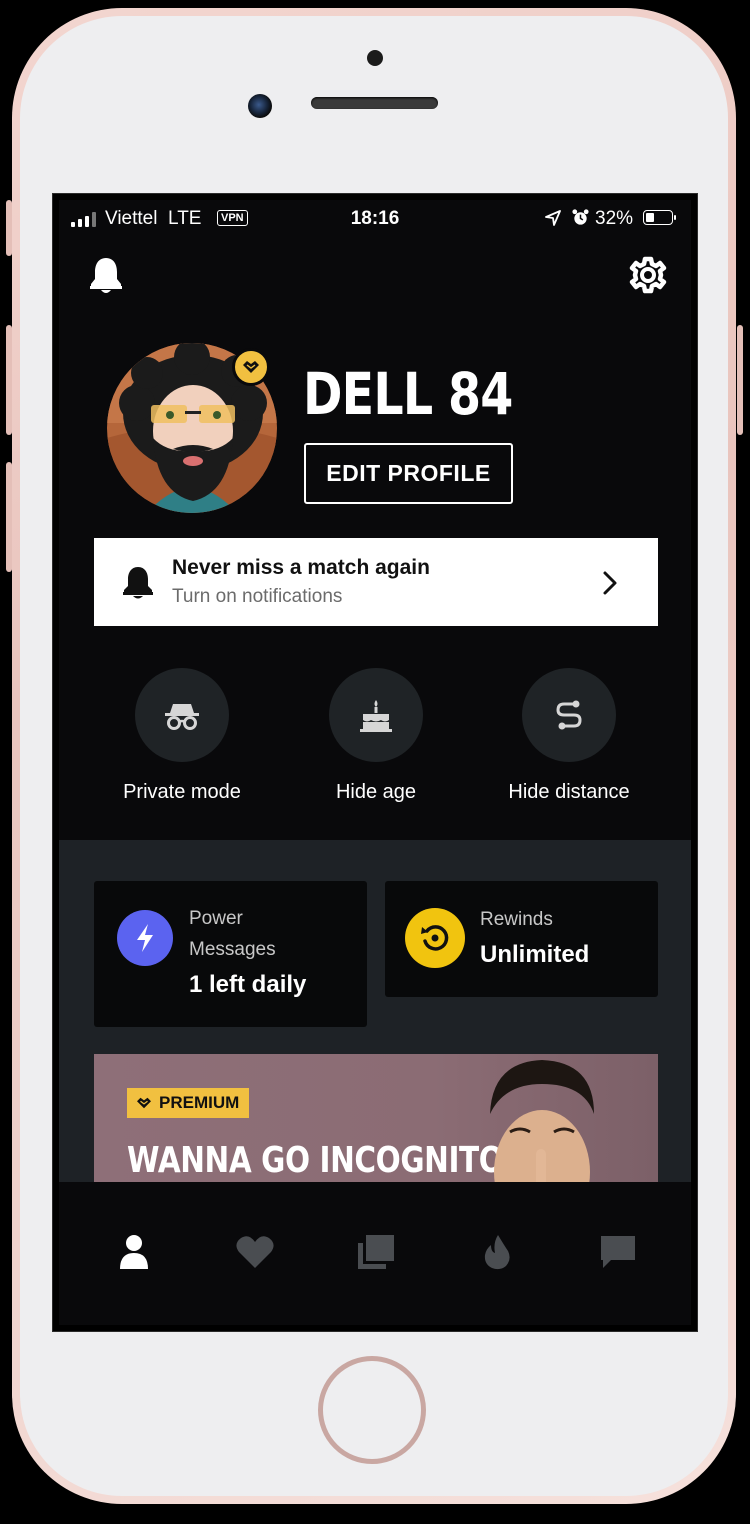 The height and width of the screenshot is (1524, 750). I want to click on hide-distance-toggle: Hide distance, so click(569, 736).